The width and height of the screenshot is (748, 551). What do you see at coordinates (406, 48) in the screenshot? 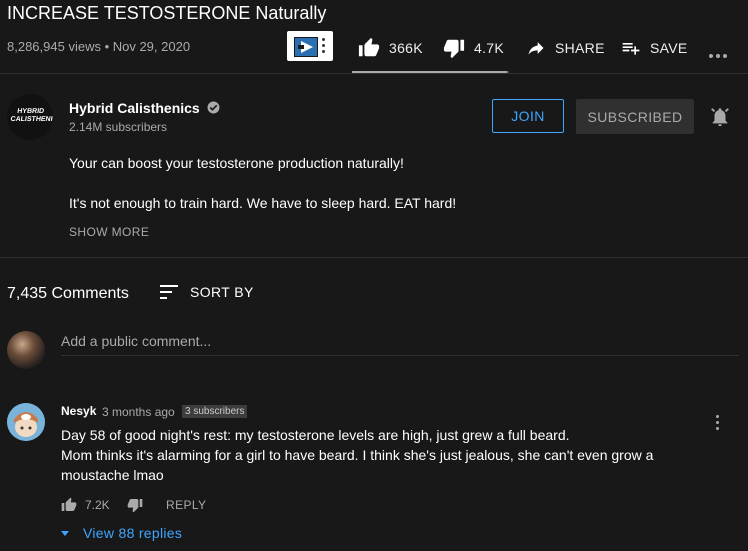
I see `like-count: 366K` at bounding box center [406, 48].